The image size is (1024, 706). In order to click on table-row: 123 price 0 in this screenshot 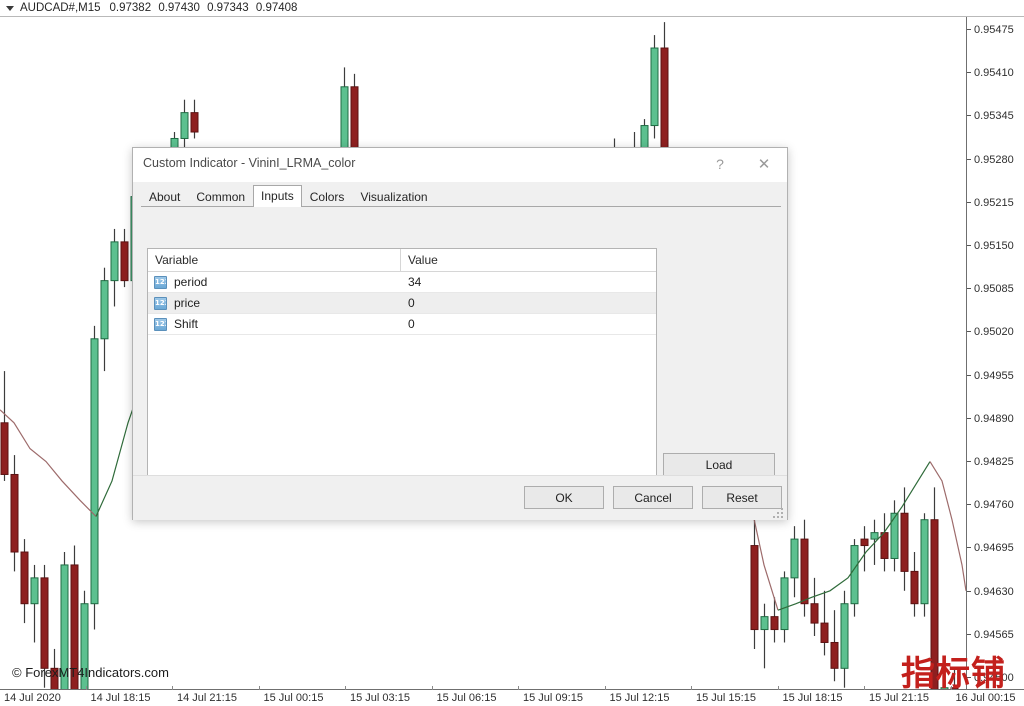, I will do `click(402, 303)`.